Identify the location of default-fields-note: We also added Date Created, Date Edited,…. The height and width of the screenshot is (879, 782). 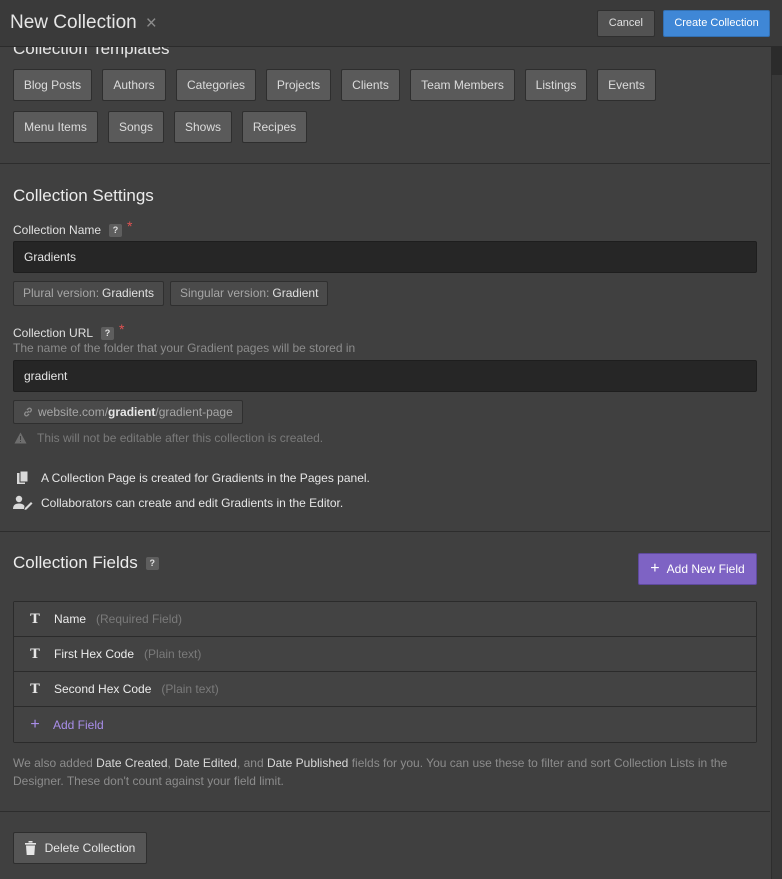
(378, 772).